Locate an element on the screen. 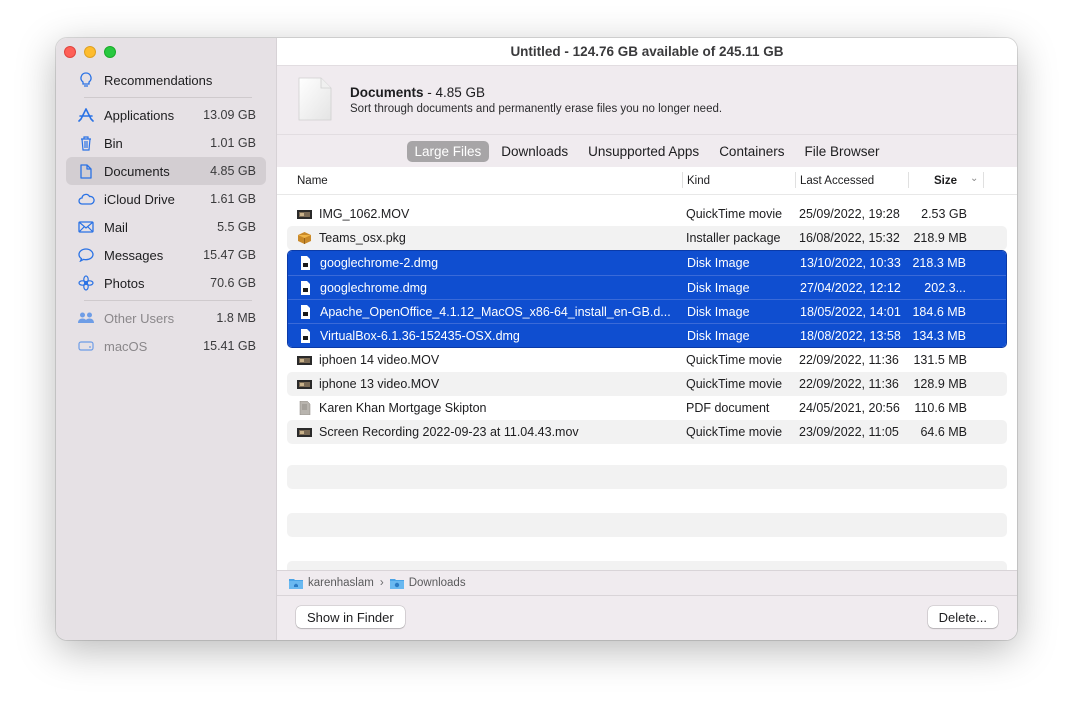 This screenshot has width=1073, height=714. table-header: Name Kind Last Accessed Size ⌄ is located at coordinates (647, 181).